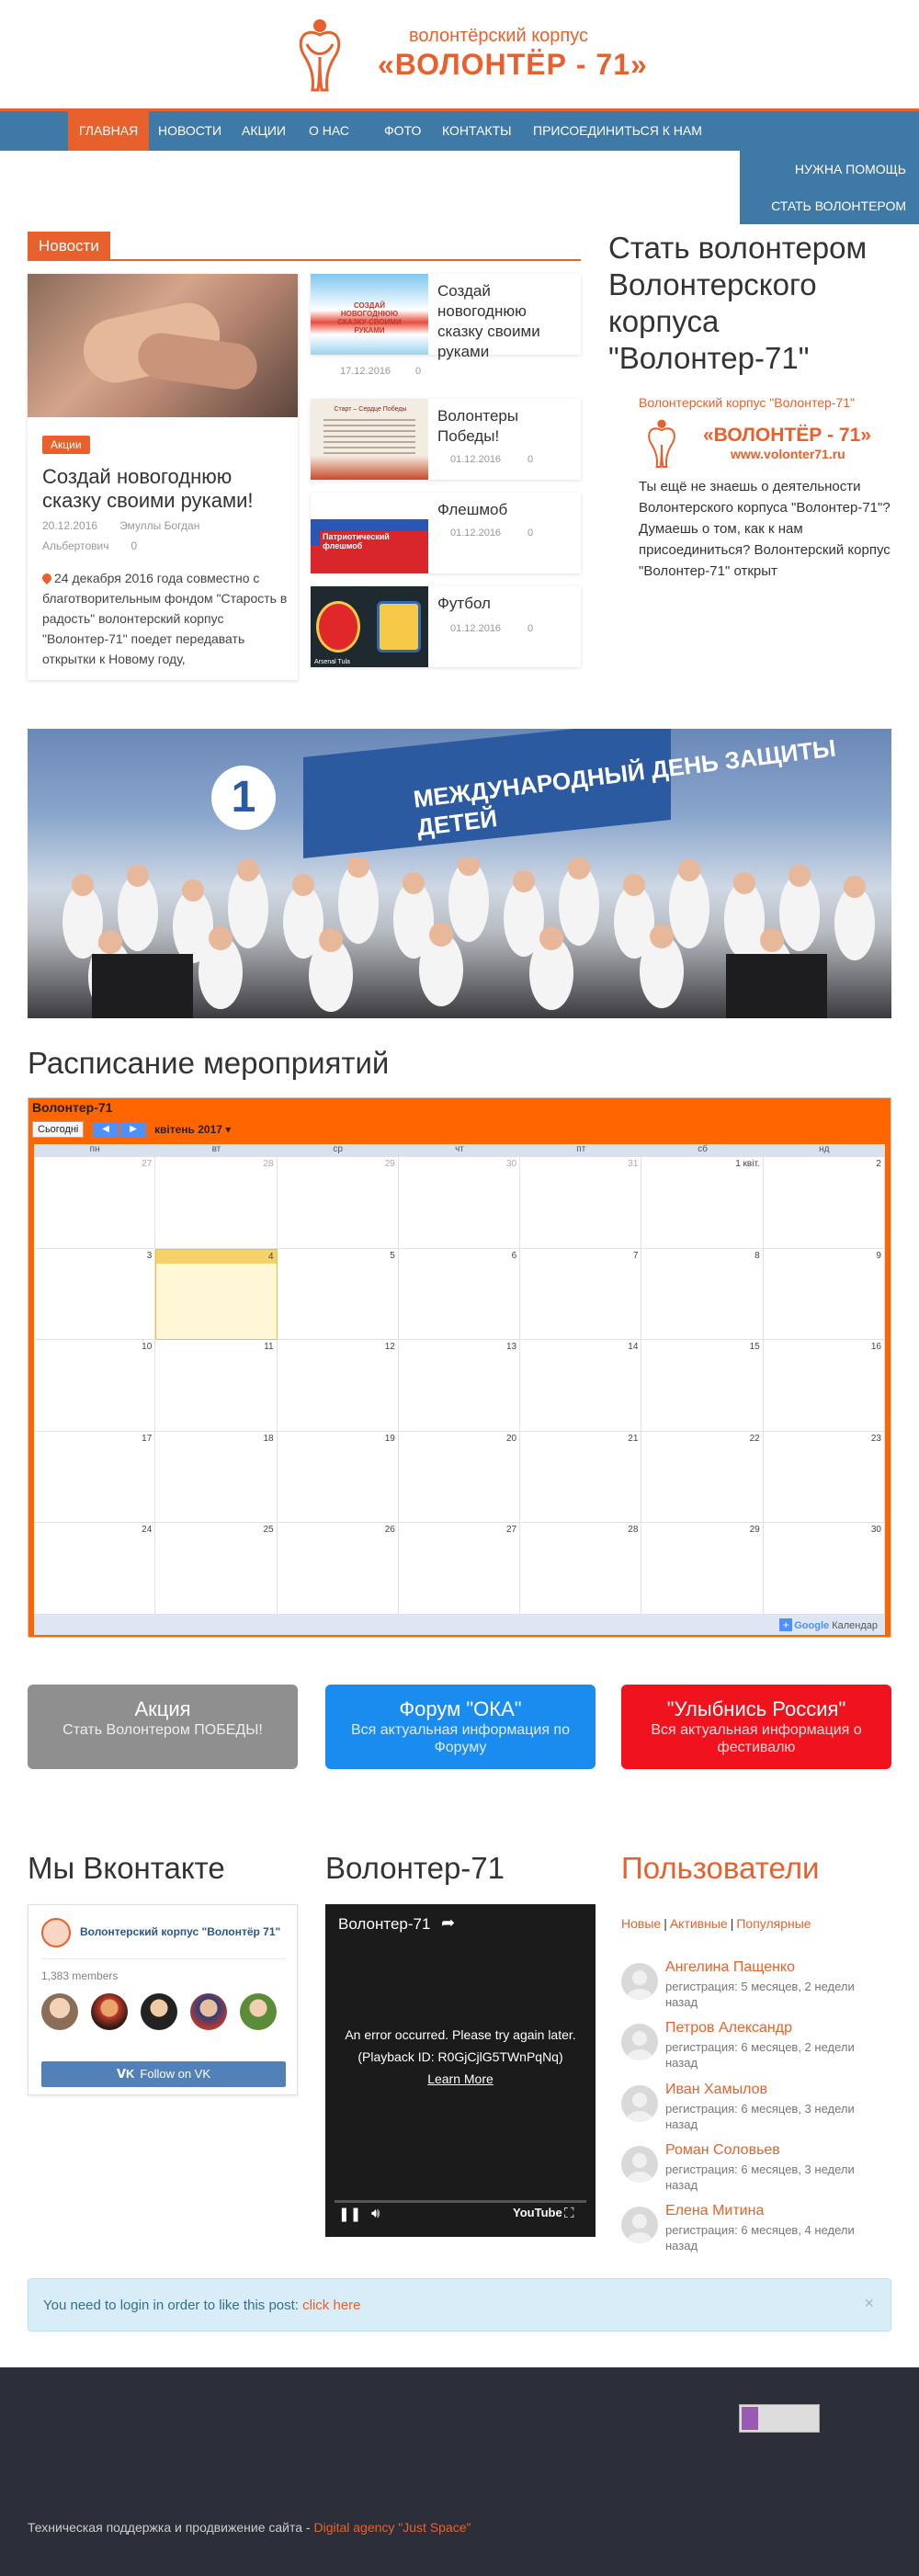 Image resolution: width=919 pixels, height=2576 pixels. What do you see at coordinates (369, 315) in the screenshot?
I see `news-thumbnail: СОЗДАЙ НОВОГОДНЮЮ СКАЗКУ СВОИМИ РУКАМИ` at bounding box center [369, 315].